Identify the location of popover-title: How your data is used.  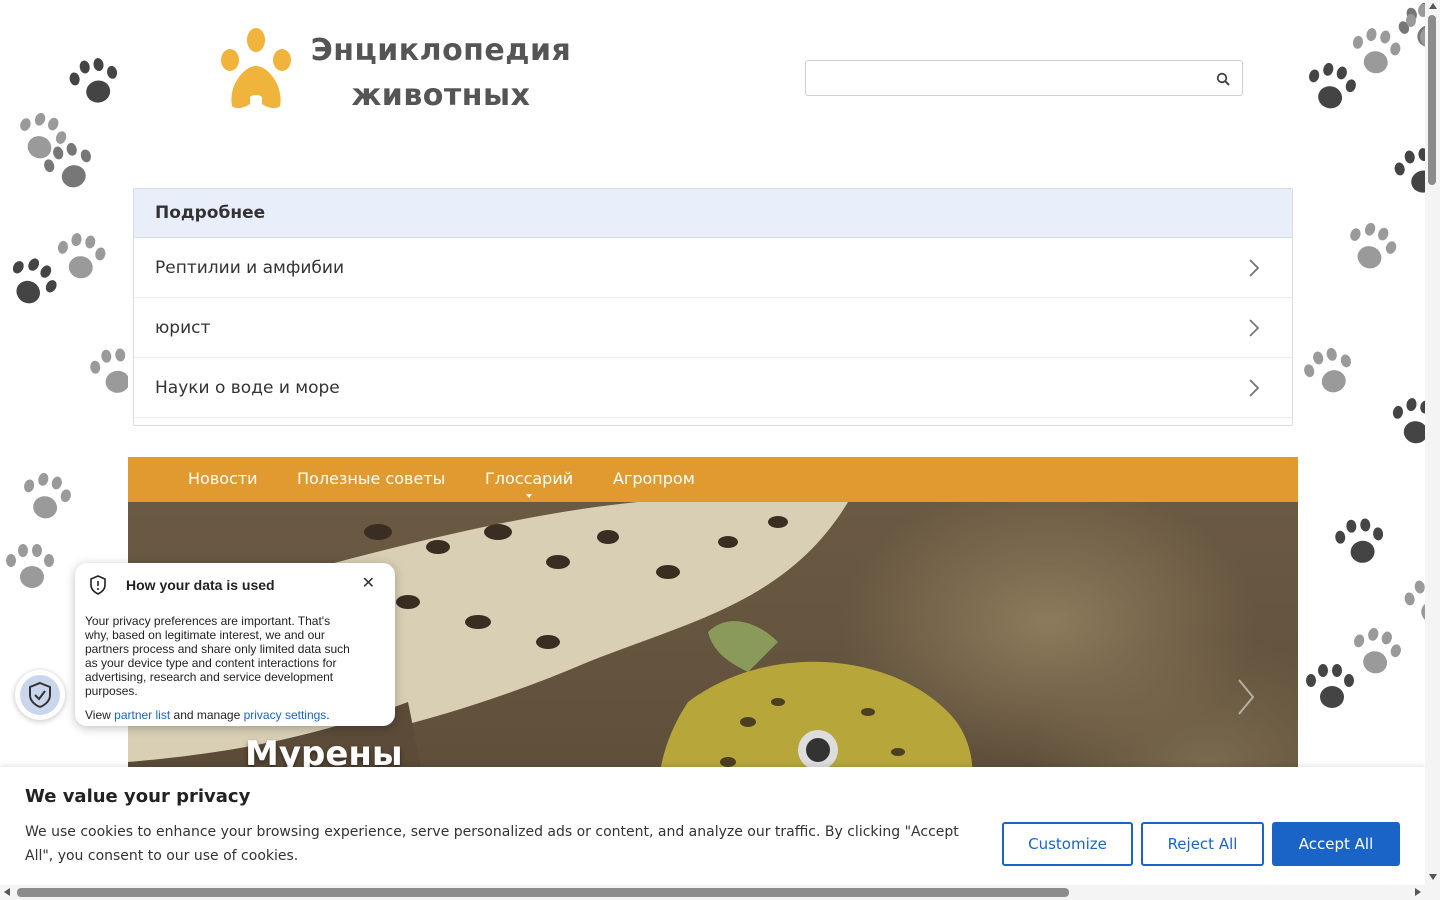
(200, 585).